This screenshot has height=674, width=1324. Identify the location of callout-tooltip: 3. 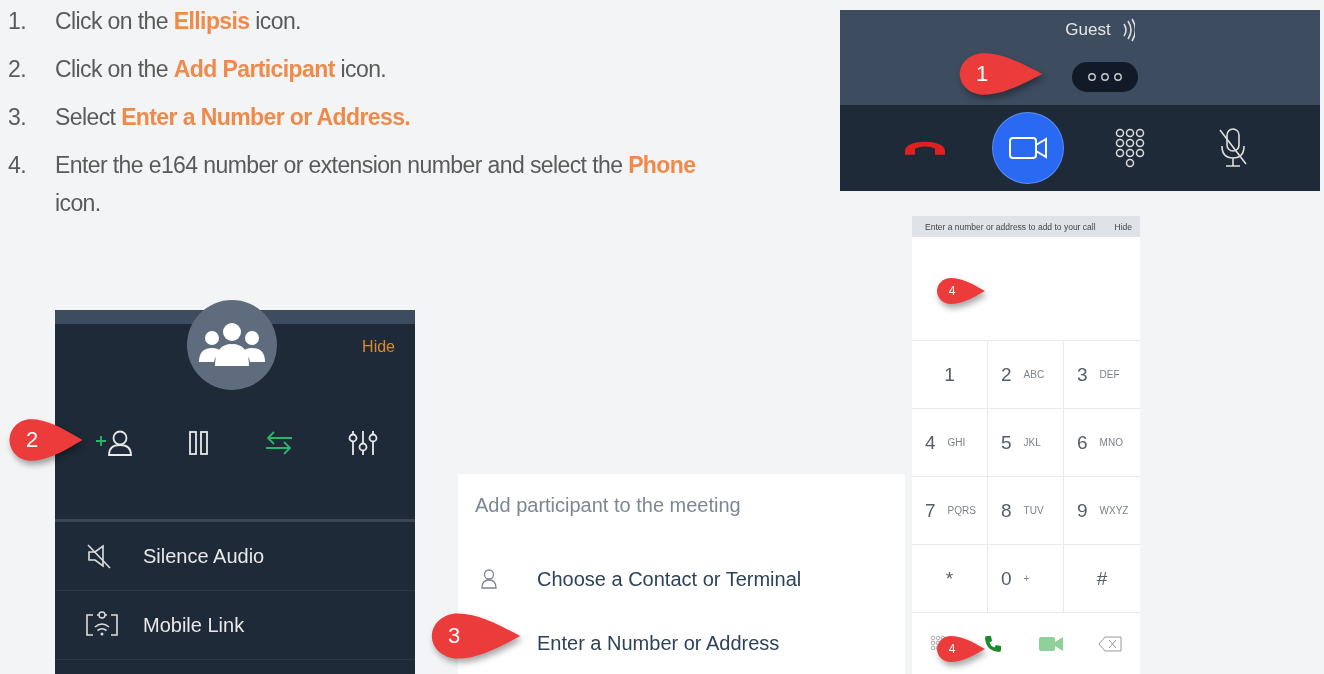
(476, 636).